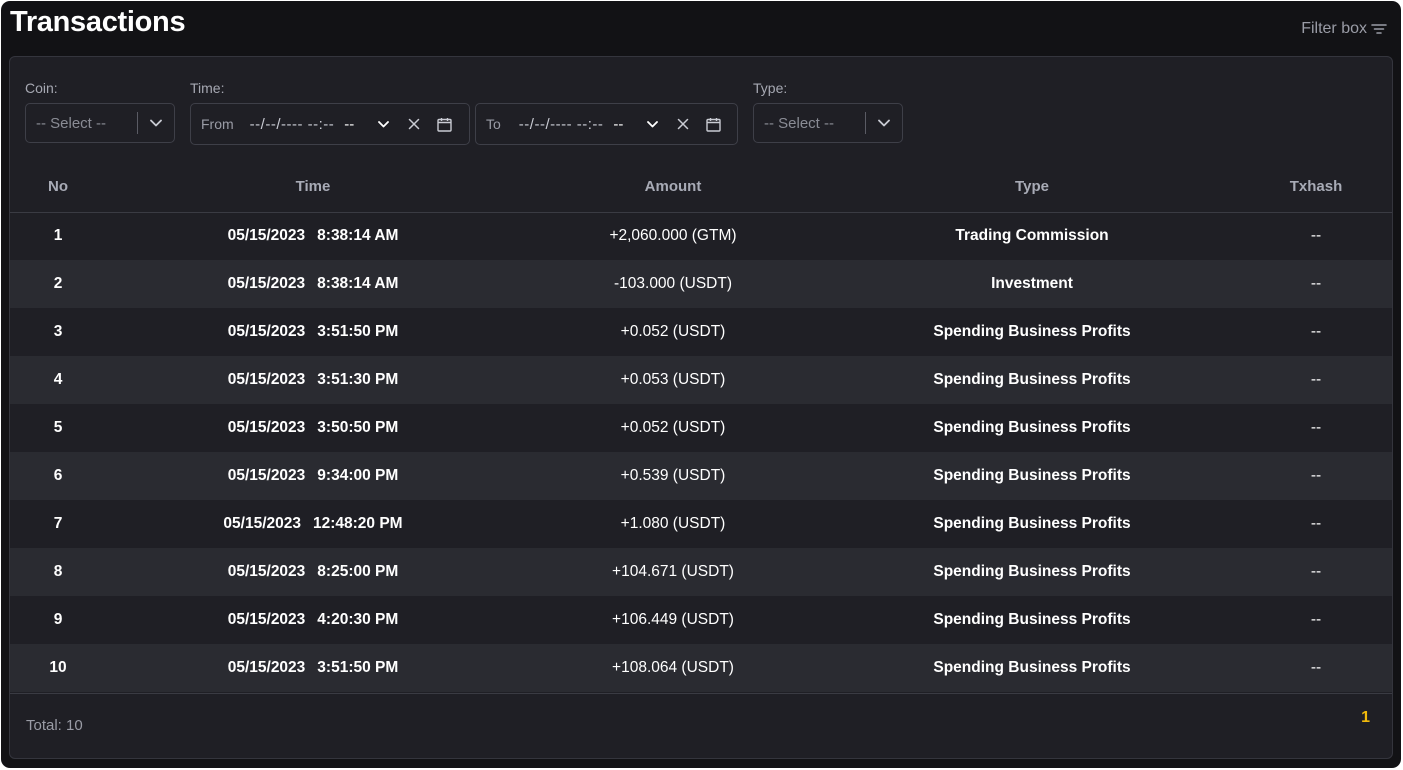  Describe the element at coordinates (58, 380) in the screenshot. I see `row-number: 4` at that location.